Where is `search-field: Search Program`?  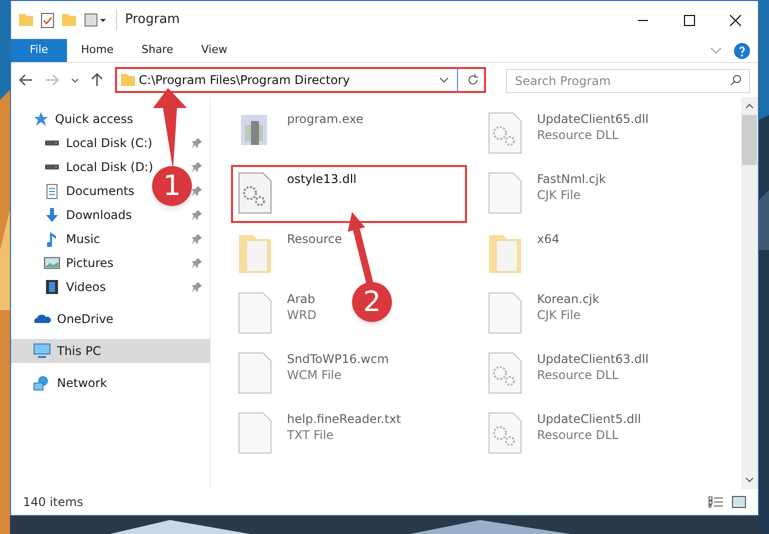
search-field: Search Program is located at coordinates (628, 80).